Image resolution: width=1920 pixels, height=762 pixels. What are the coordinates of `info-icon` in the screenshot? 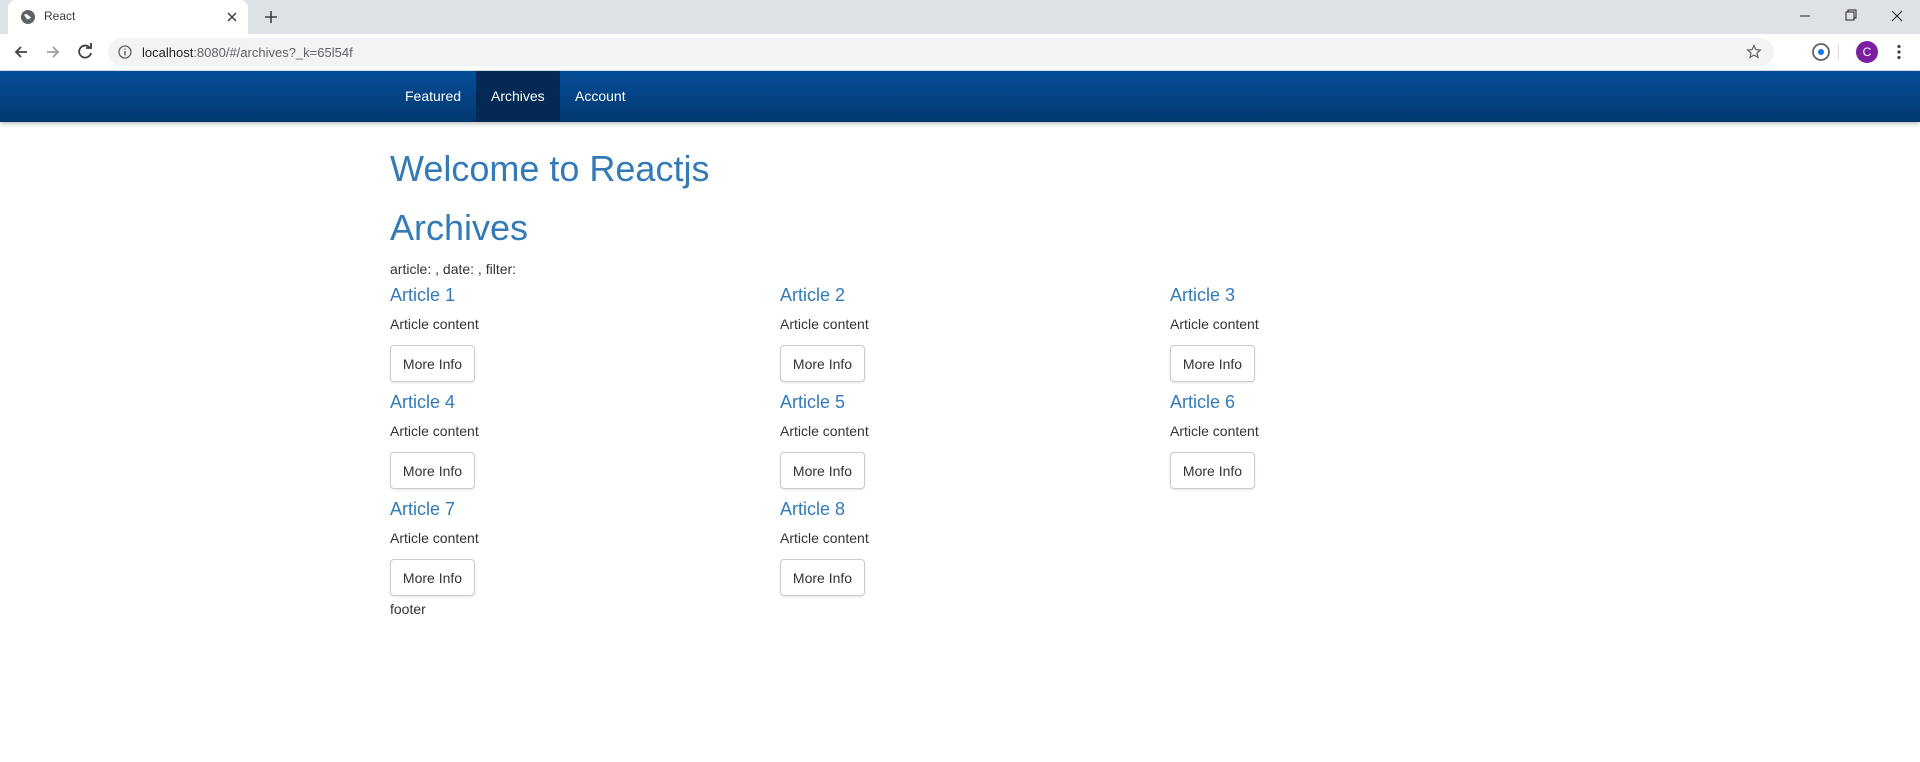 It's located at (125, 52).